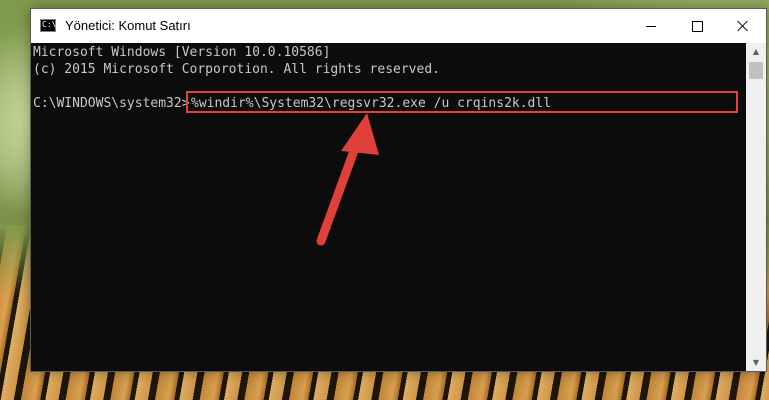 The height and width of the screenshot is (400, 769). I want to click on console-line-version: Microsoft Windows [Version 10.0.10586], so click(182, 52).